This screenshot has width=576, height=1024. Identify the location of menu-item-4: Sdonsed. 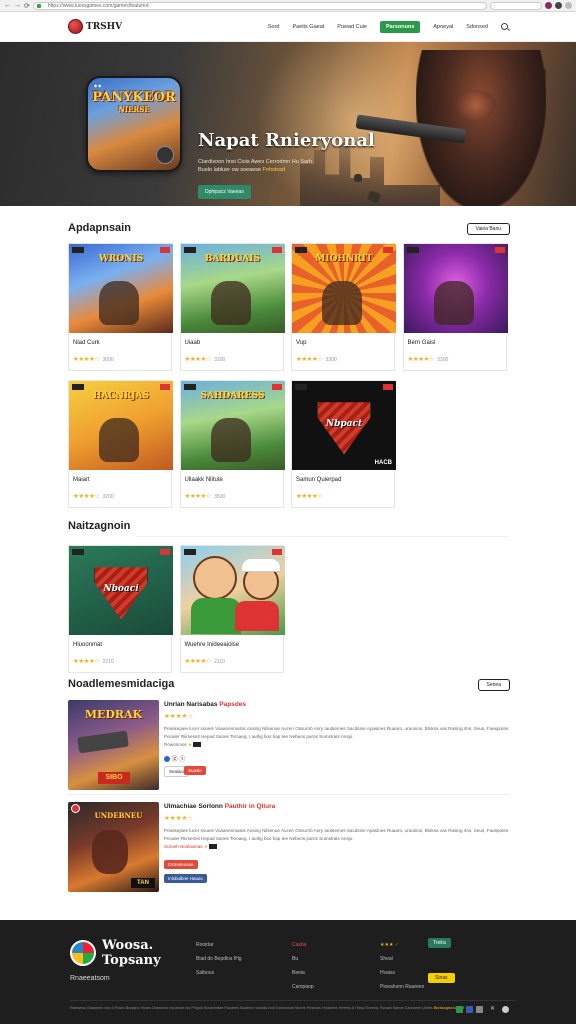
(477, 27).